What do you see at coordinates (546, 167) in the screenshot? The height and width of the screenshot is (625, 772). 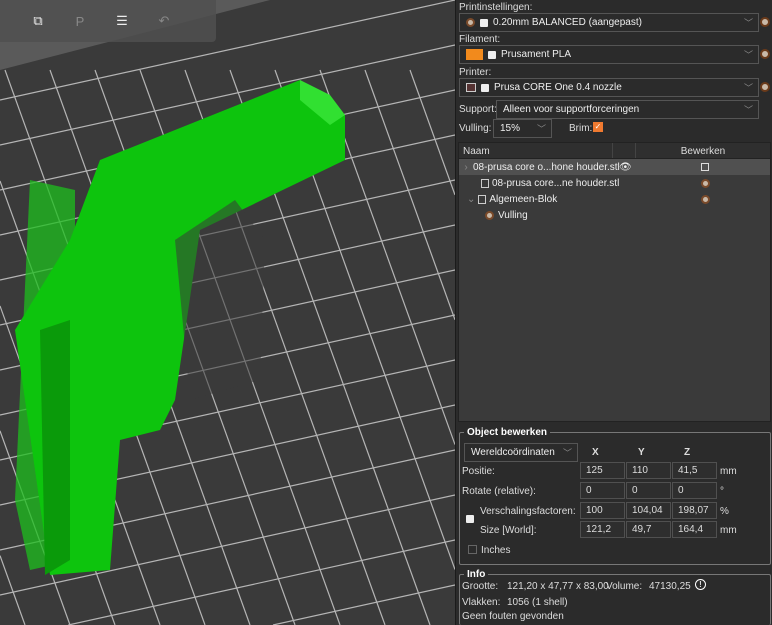 I see `item-label: 08-prusa core o...hone houder.stl` at bounding box center [546, 167].